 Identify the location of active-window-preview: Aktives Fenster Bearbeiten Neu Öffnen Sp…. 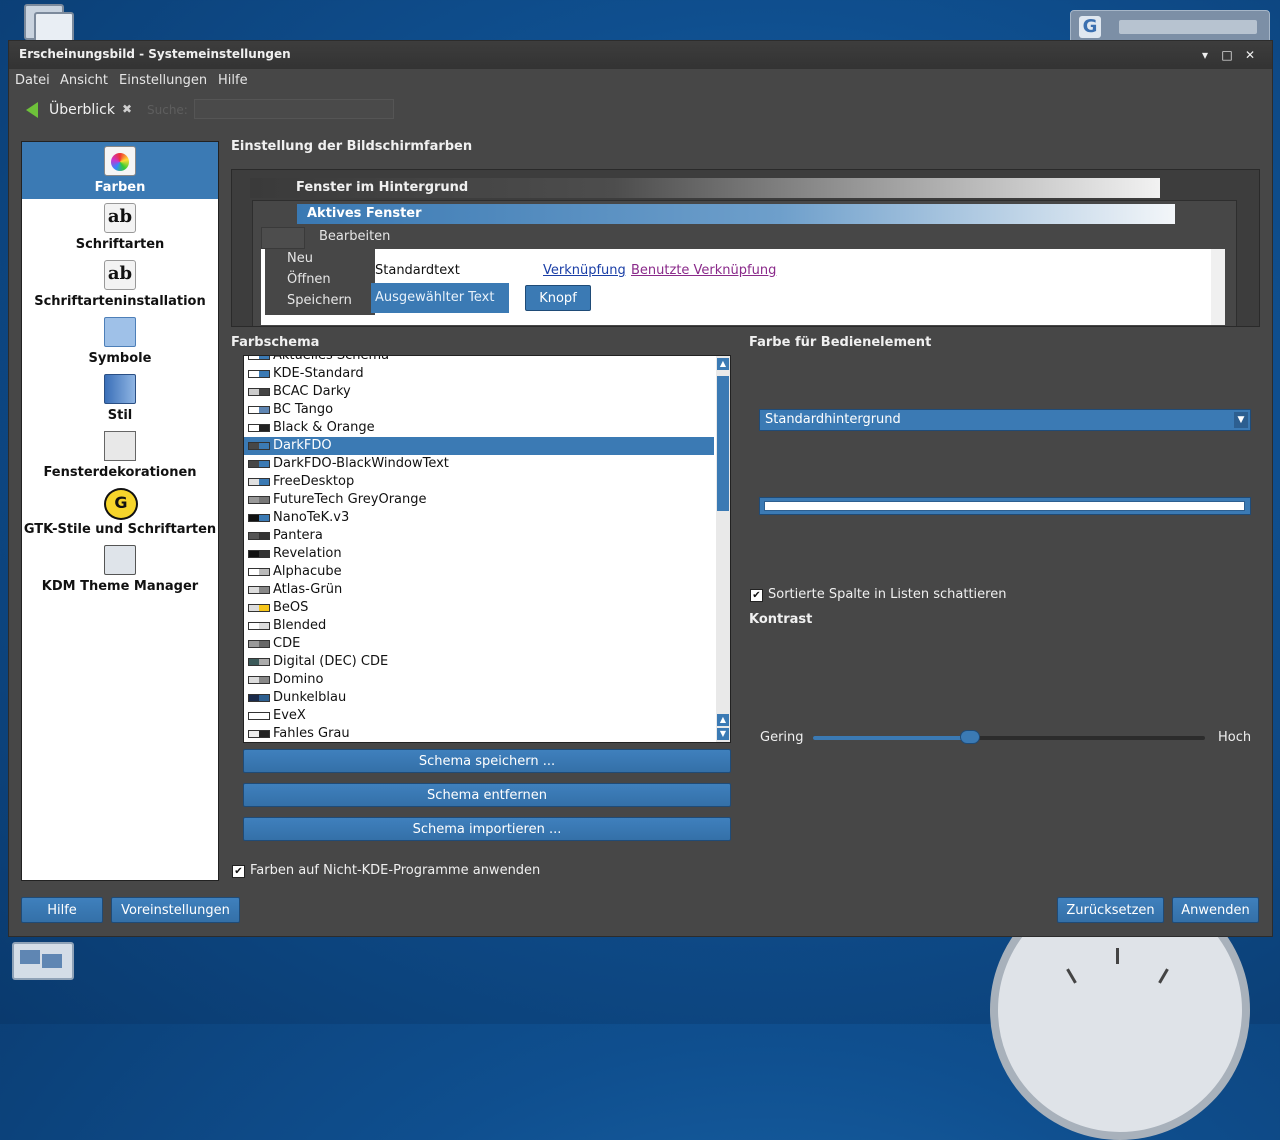
(744, 263).